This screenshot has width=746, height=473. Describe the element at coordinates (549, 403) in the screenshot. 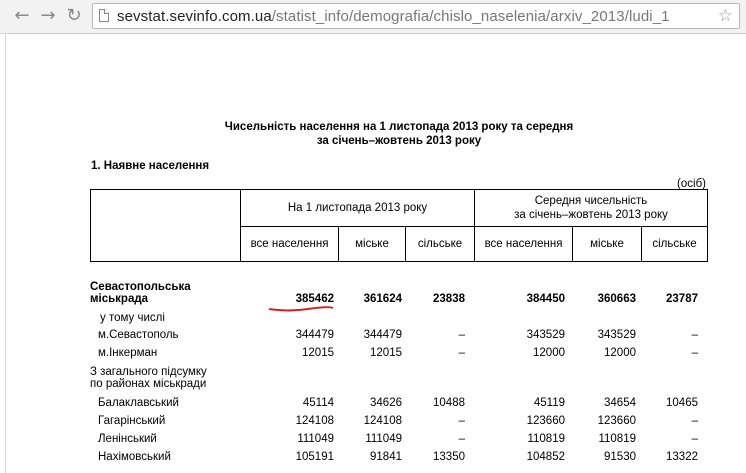

I see `cell-value: 45119` at that location.